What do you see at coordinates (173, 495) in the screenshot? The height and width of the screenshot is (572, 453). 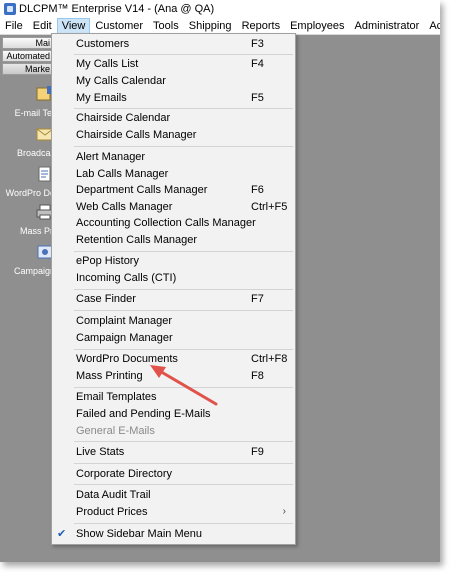 I see `menu-item-data-audit-trail: Data Audit Trail` at bounding box center [173, 495].